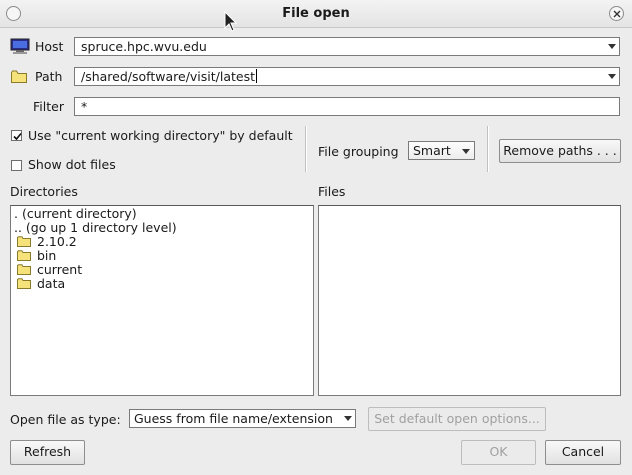 This screenshot has width=632, height=475. Describe the element at coordinates (231, 21) in the screenshot. I see `mouse-cursor-icon` at that location.